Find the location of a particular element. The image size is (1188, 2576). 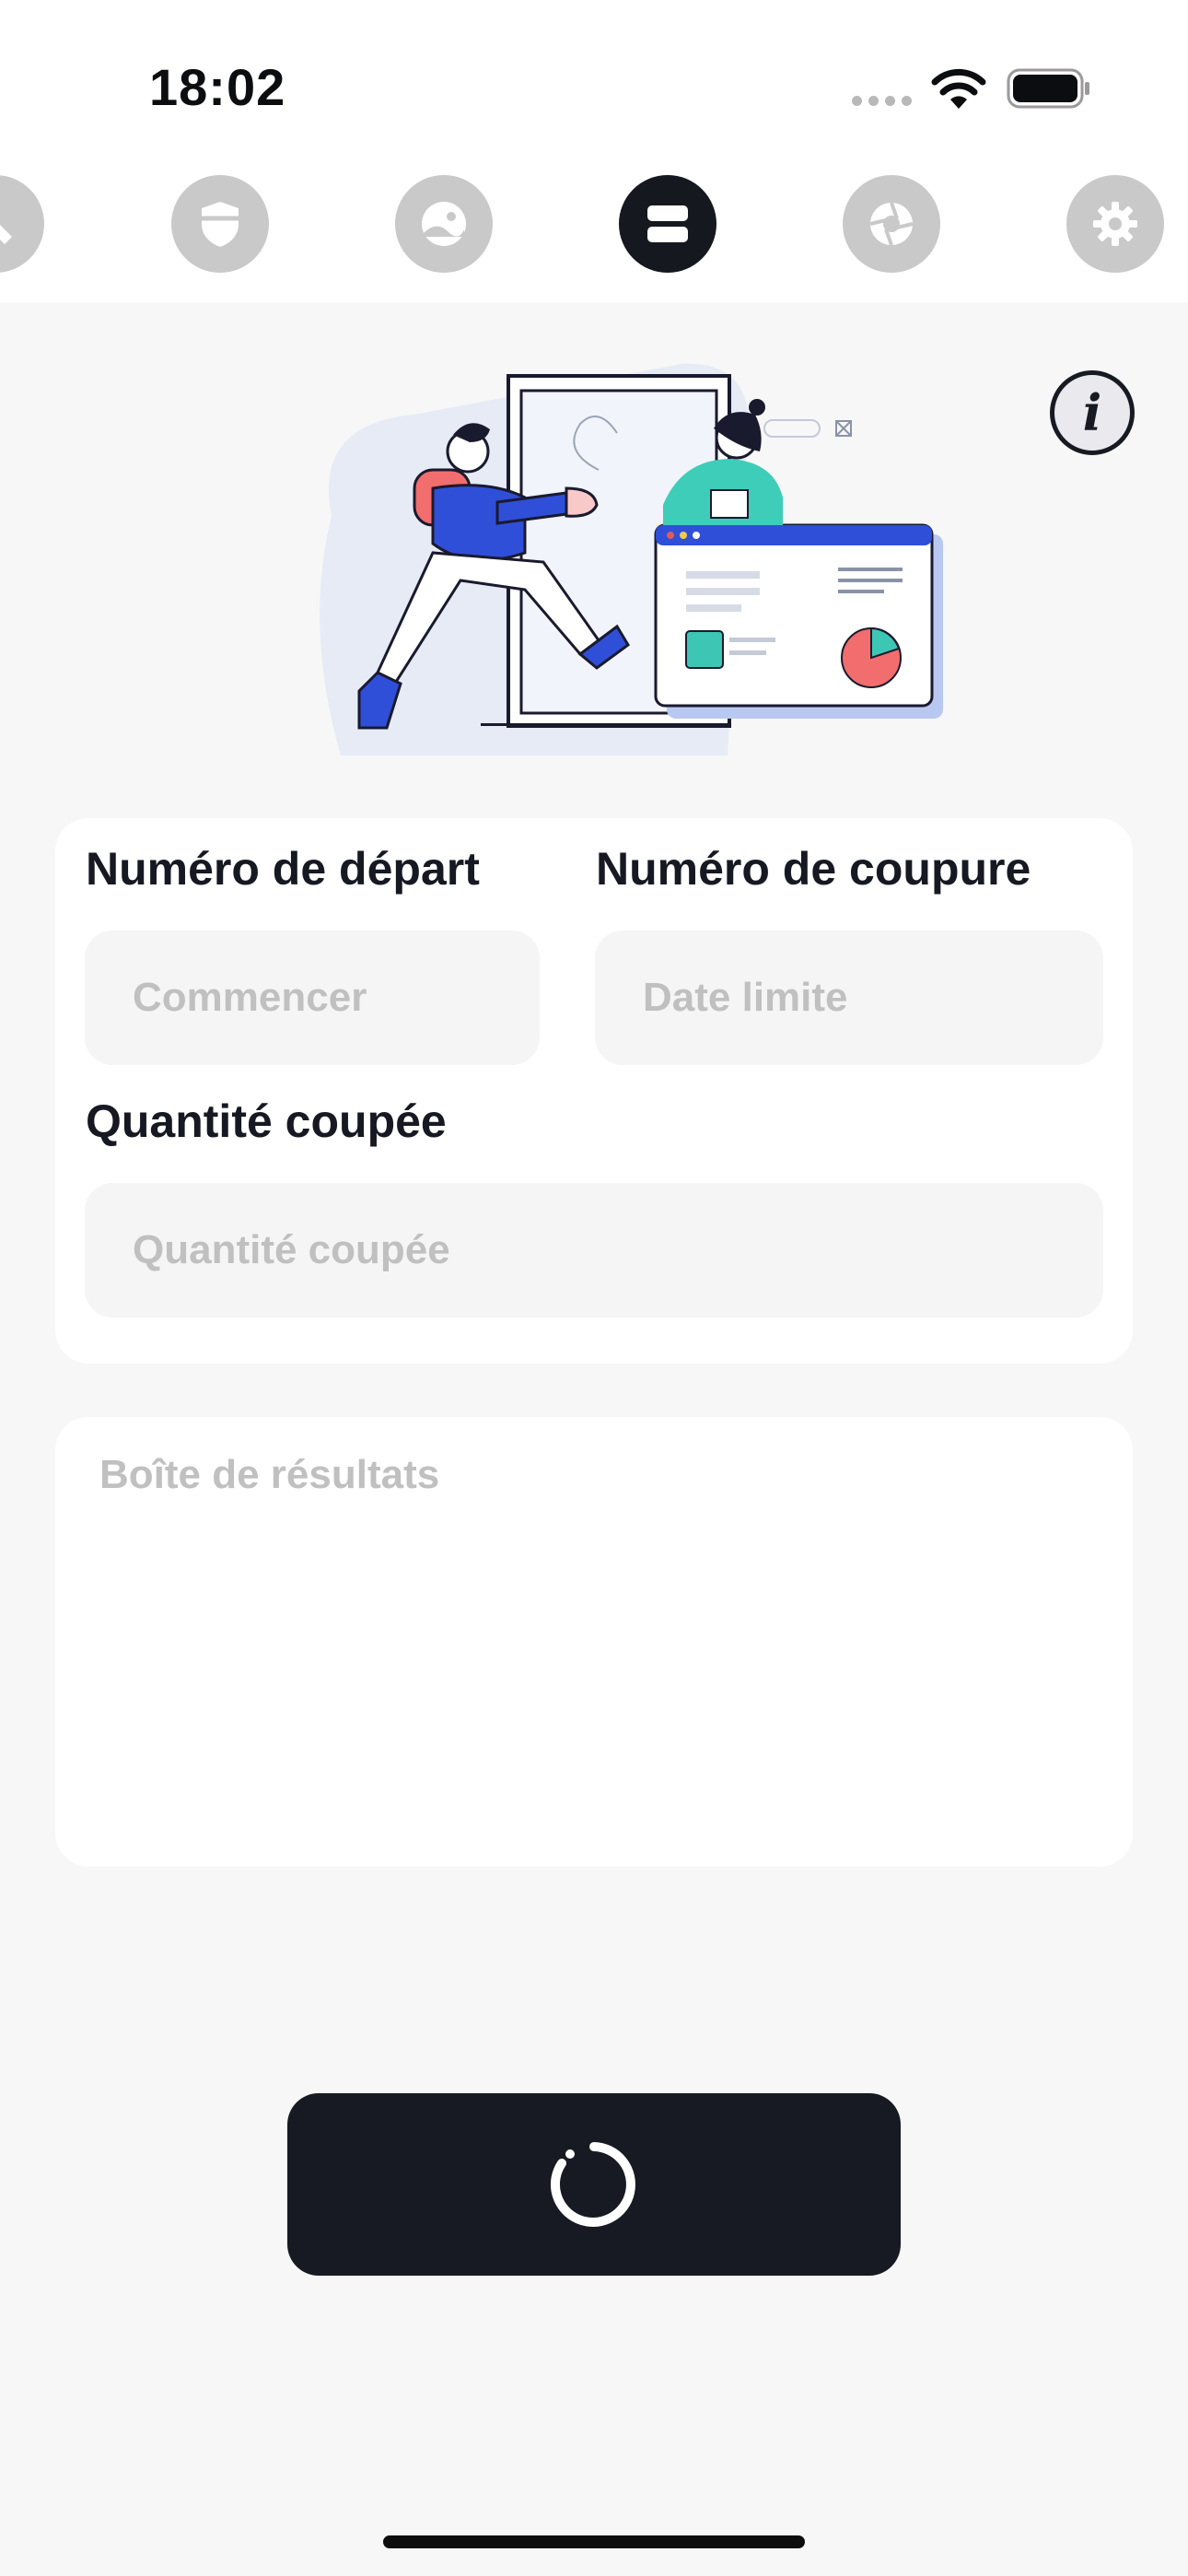

submit-button is located at coordinates (594, 2184).